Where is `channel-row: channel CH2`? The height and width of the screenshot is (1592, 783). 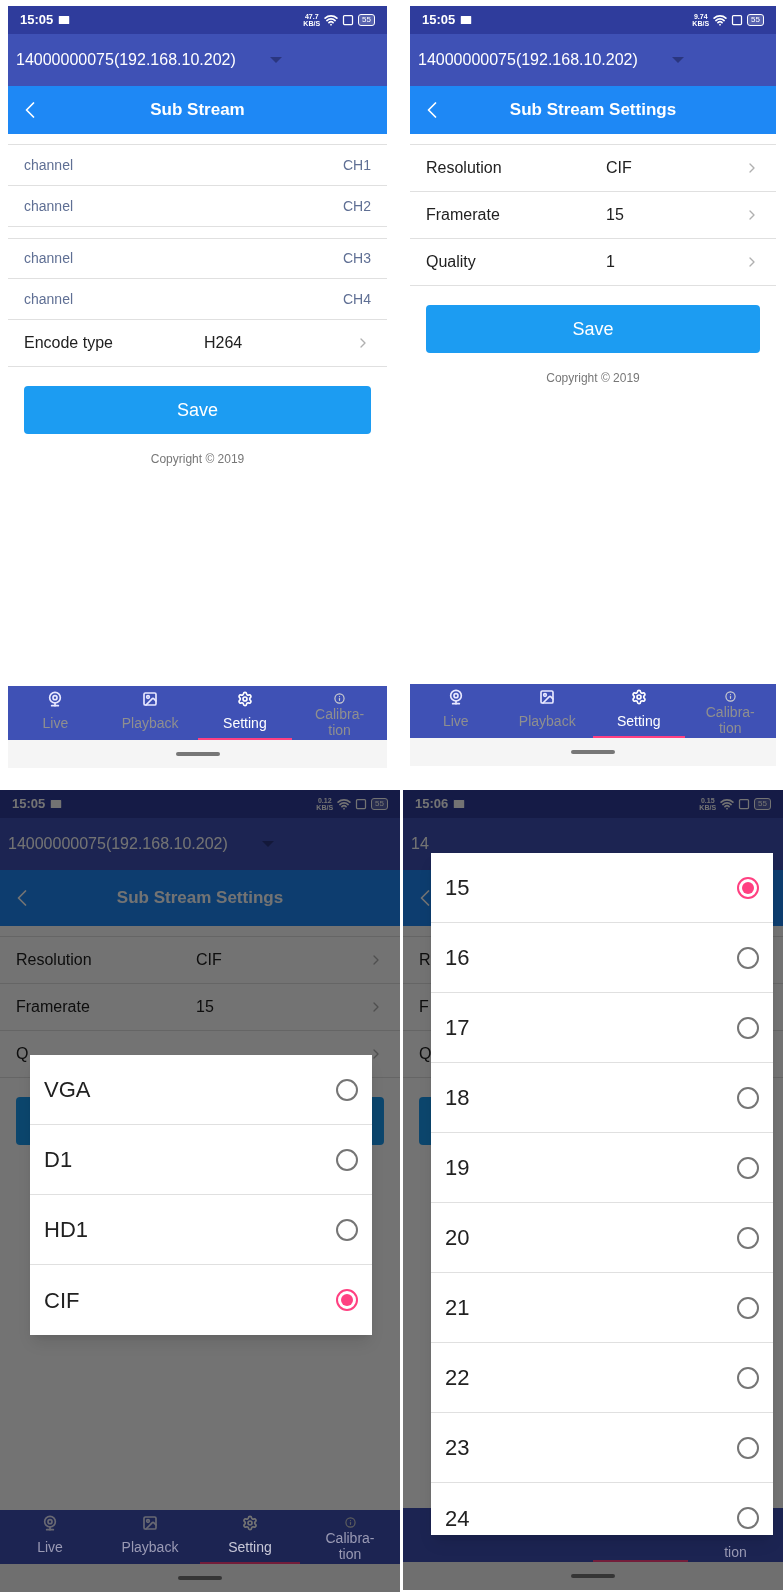 channel-row: channel CH2 is located at coordinates (197, 206).